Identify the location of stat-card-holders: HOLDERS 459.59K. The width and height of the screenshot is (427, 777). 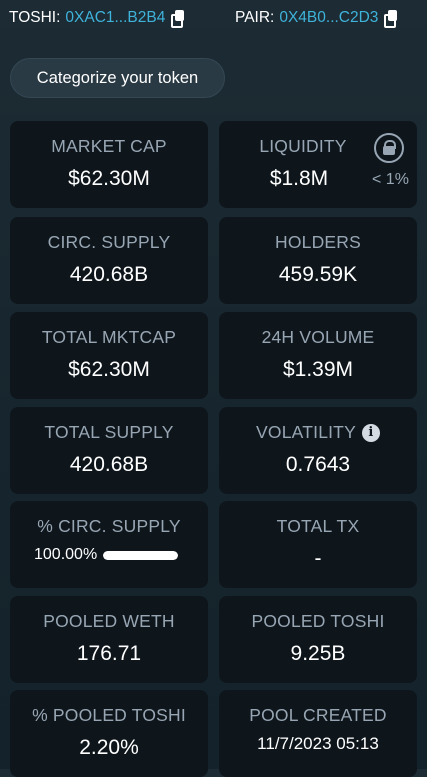
(318, 260).